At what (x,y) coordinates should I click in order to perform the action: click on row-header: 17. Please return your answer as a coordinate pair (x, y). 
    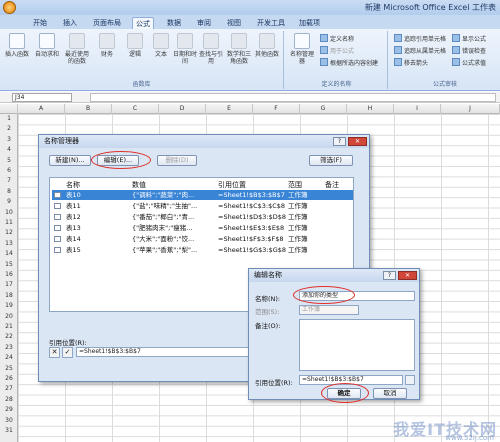
    Looking at the image, I should click on (9, 285).